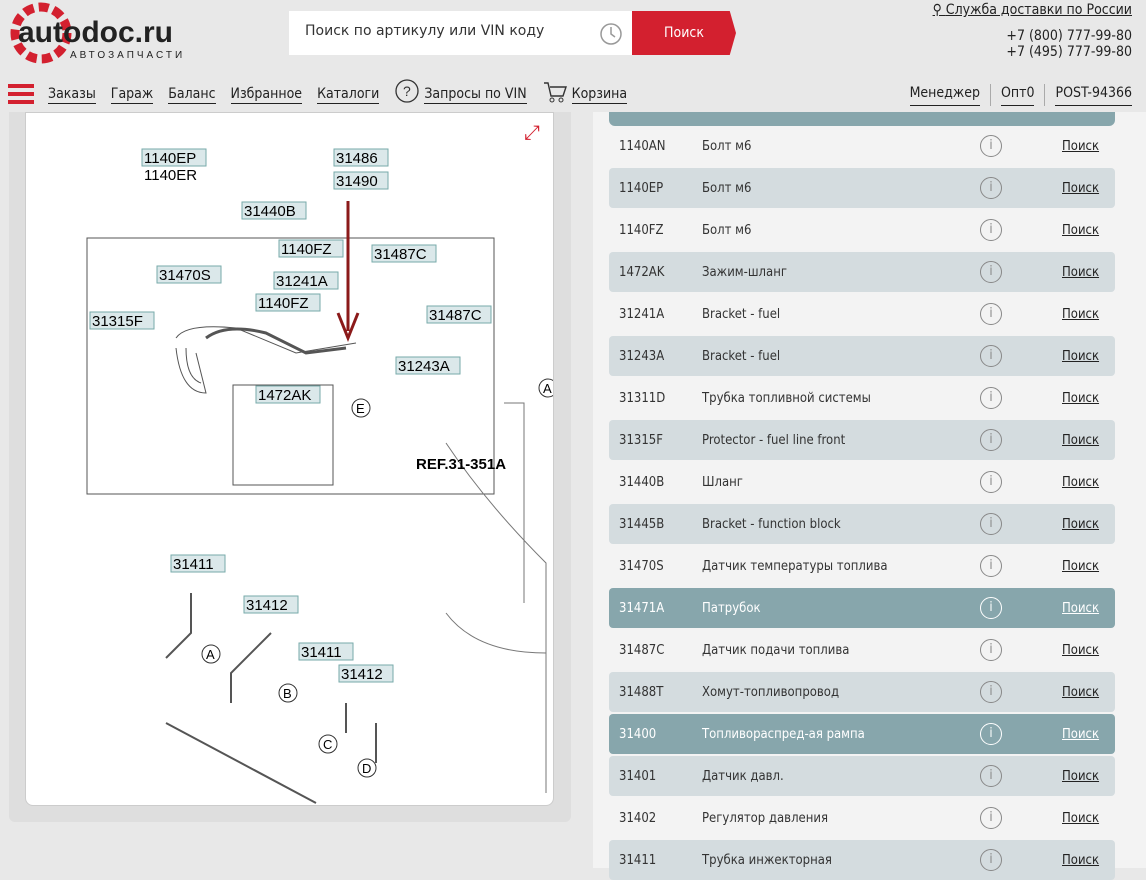  I want to click on nav-garage: Гараж, so click(132, 94).